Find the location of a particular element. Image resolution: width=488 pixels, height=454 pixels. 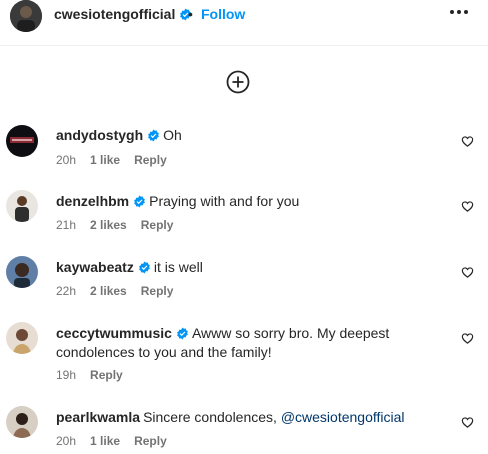

comment-mention: @cwesiotengofficial is located at coordinates (343, 417).